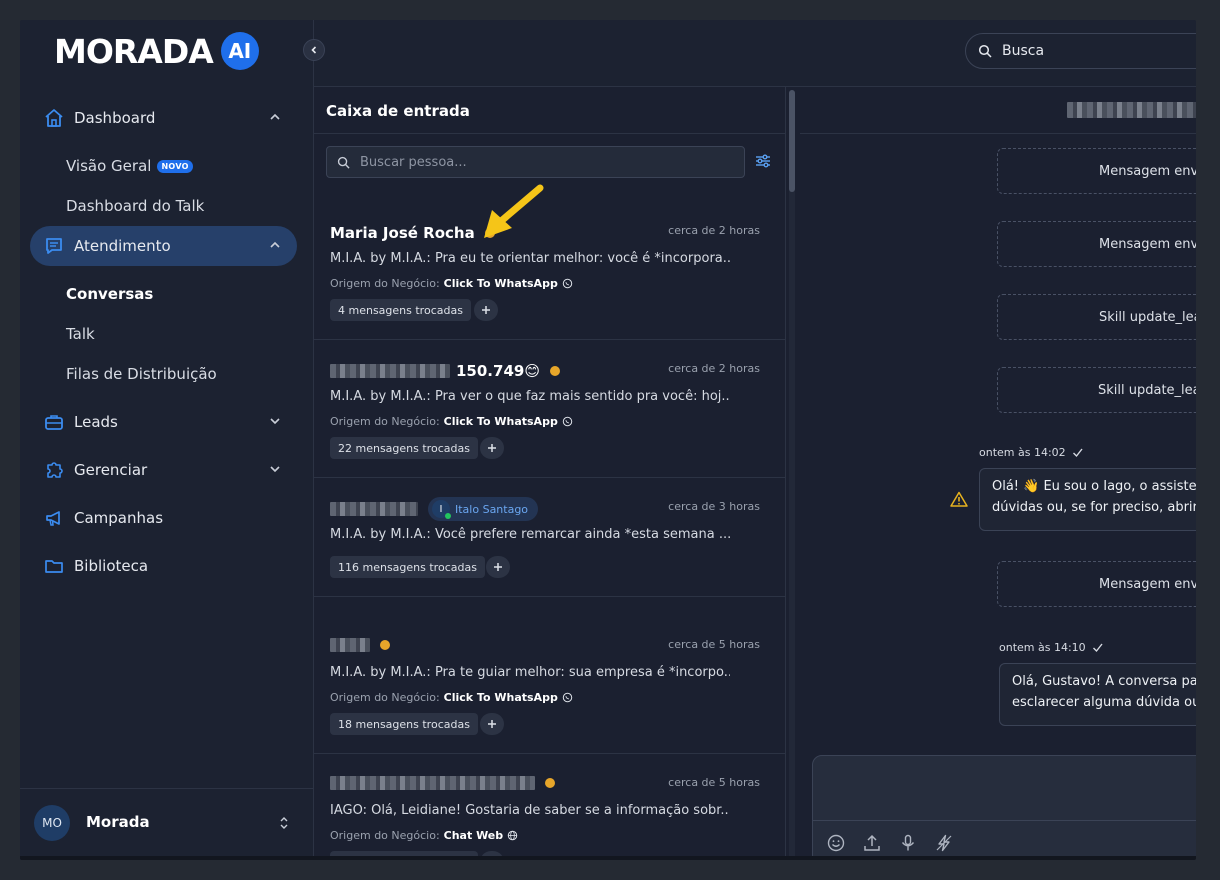 The image size is (1220, 880). Describe the element at coordinates (836, 843) in the screenshot. I see `emoji-icon` at that location.